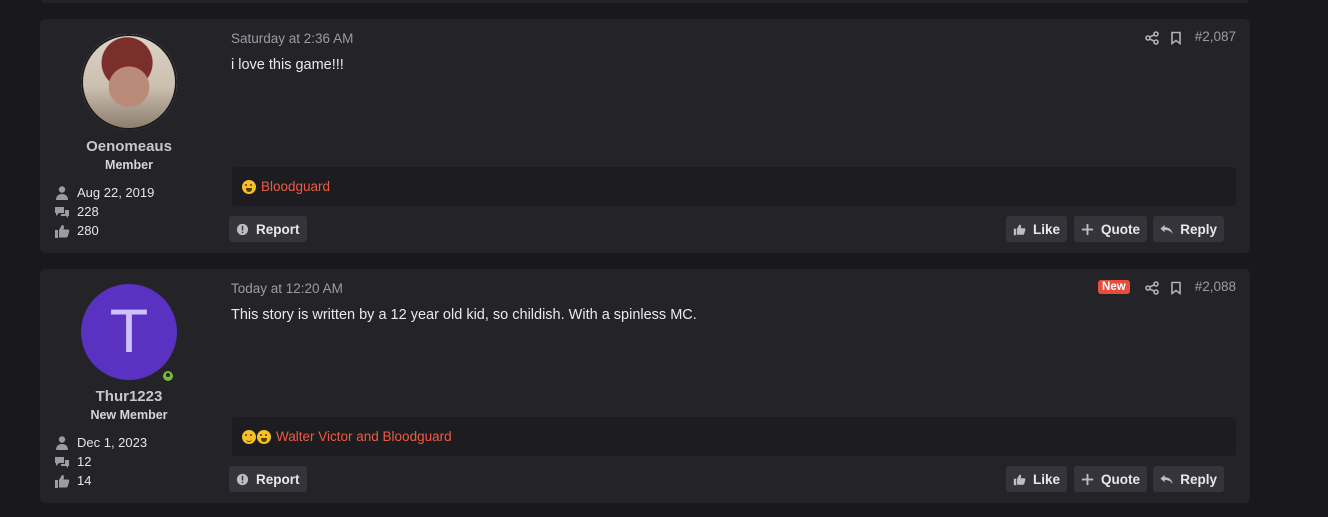 Image resolution: width=1328 pixels, height=517 pixels. I want to click on reaction-score: 280, so click(88, 230).